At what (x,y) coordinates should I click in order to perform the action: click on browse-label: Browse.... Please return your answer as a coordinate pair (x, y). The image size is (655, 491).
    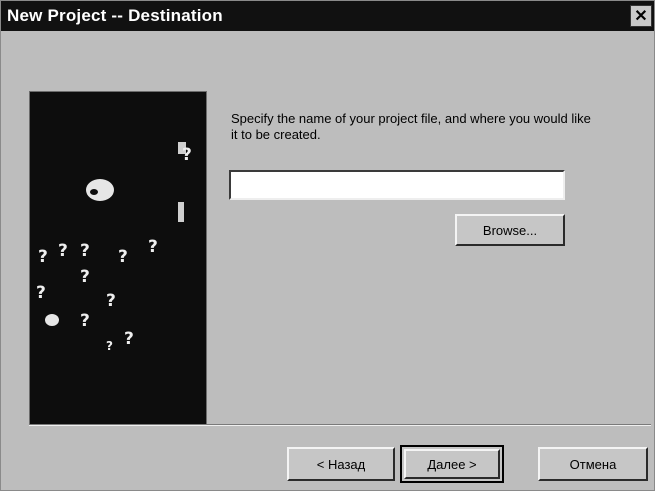
    Looking at the image, I should click on (510, 230).